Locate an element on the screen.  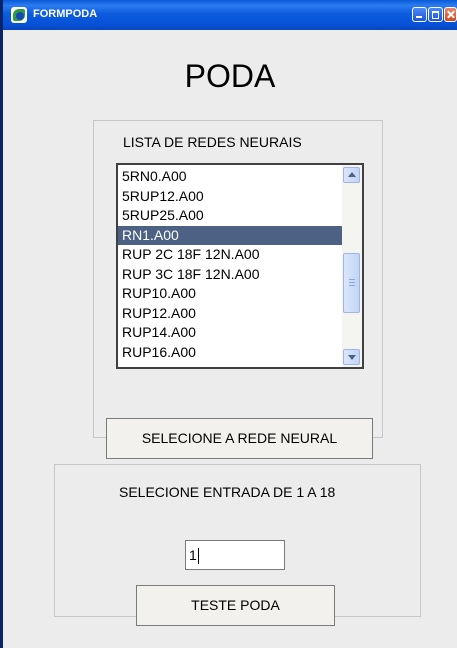
chevron-down-icon is located at coordinates (352, 357).